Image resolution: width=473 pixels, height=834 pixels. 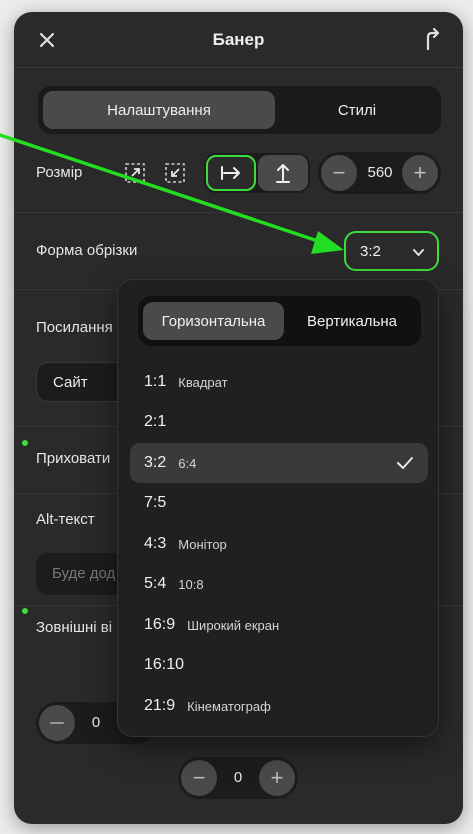 I want to click on ratio-value: 5:4, so click(x=155, y=583).